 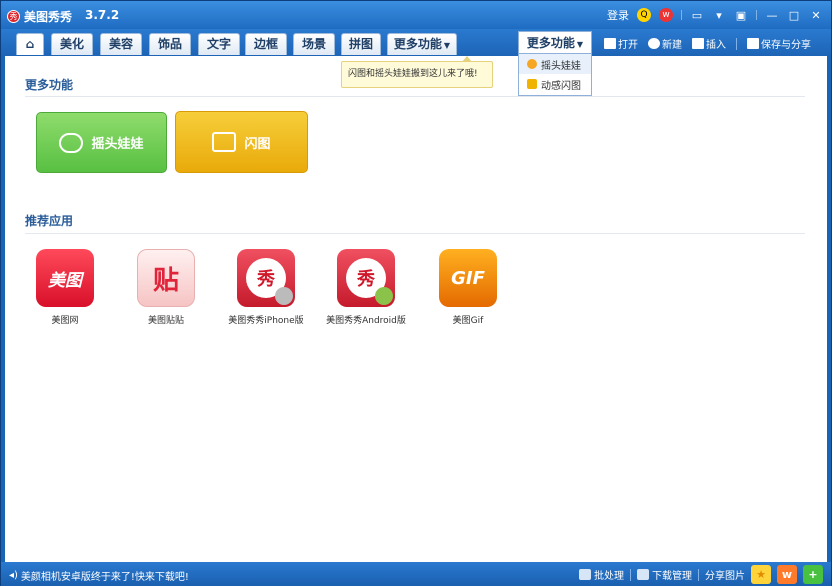 I want to click on tab-frame: 边框, so click(x=266, y=44).